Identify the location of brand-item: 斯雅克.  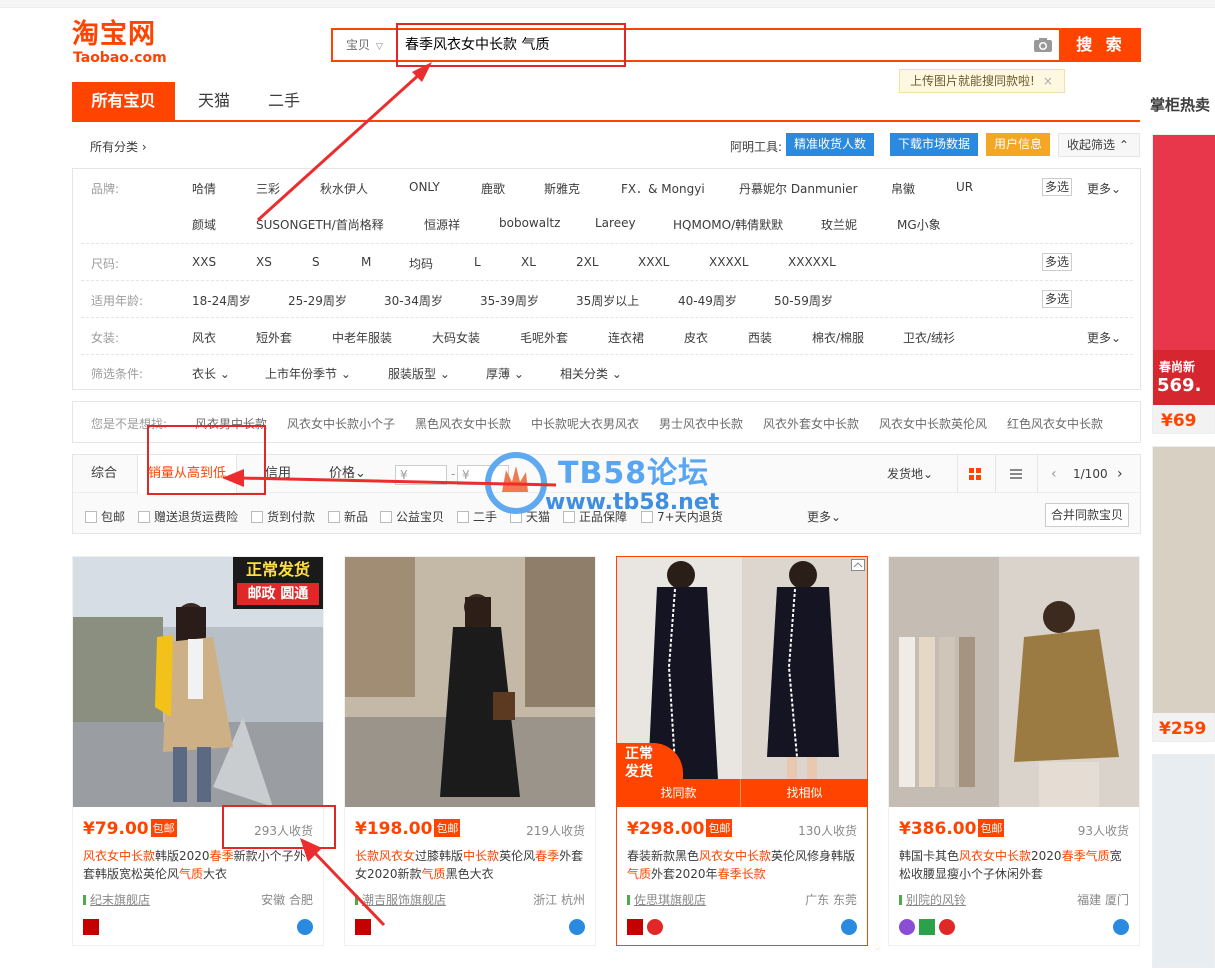
(562, 188).